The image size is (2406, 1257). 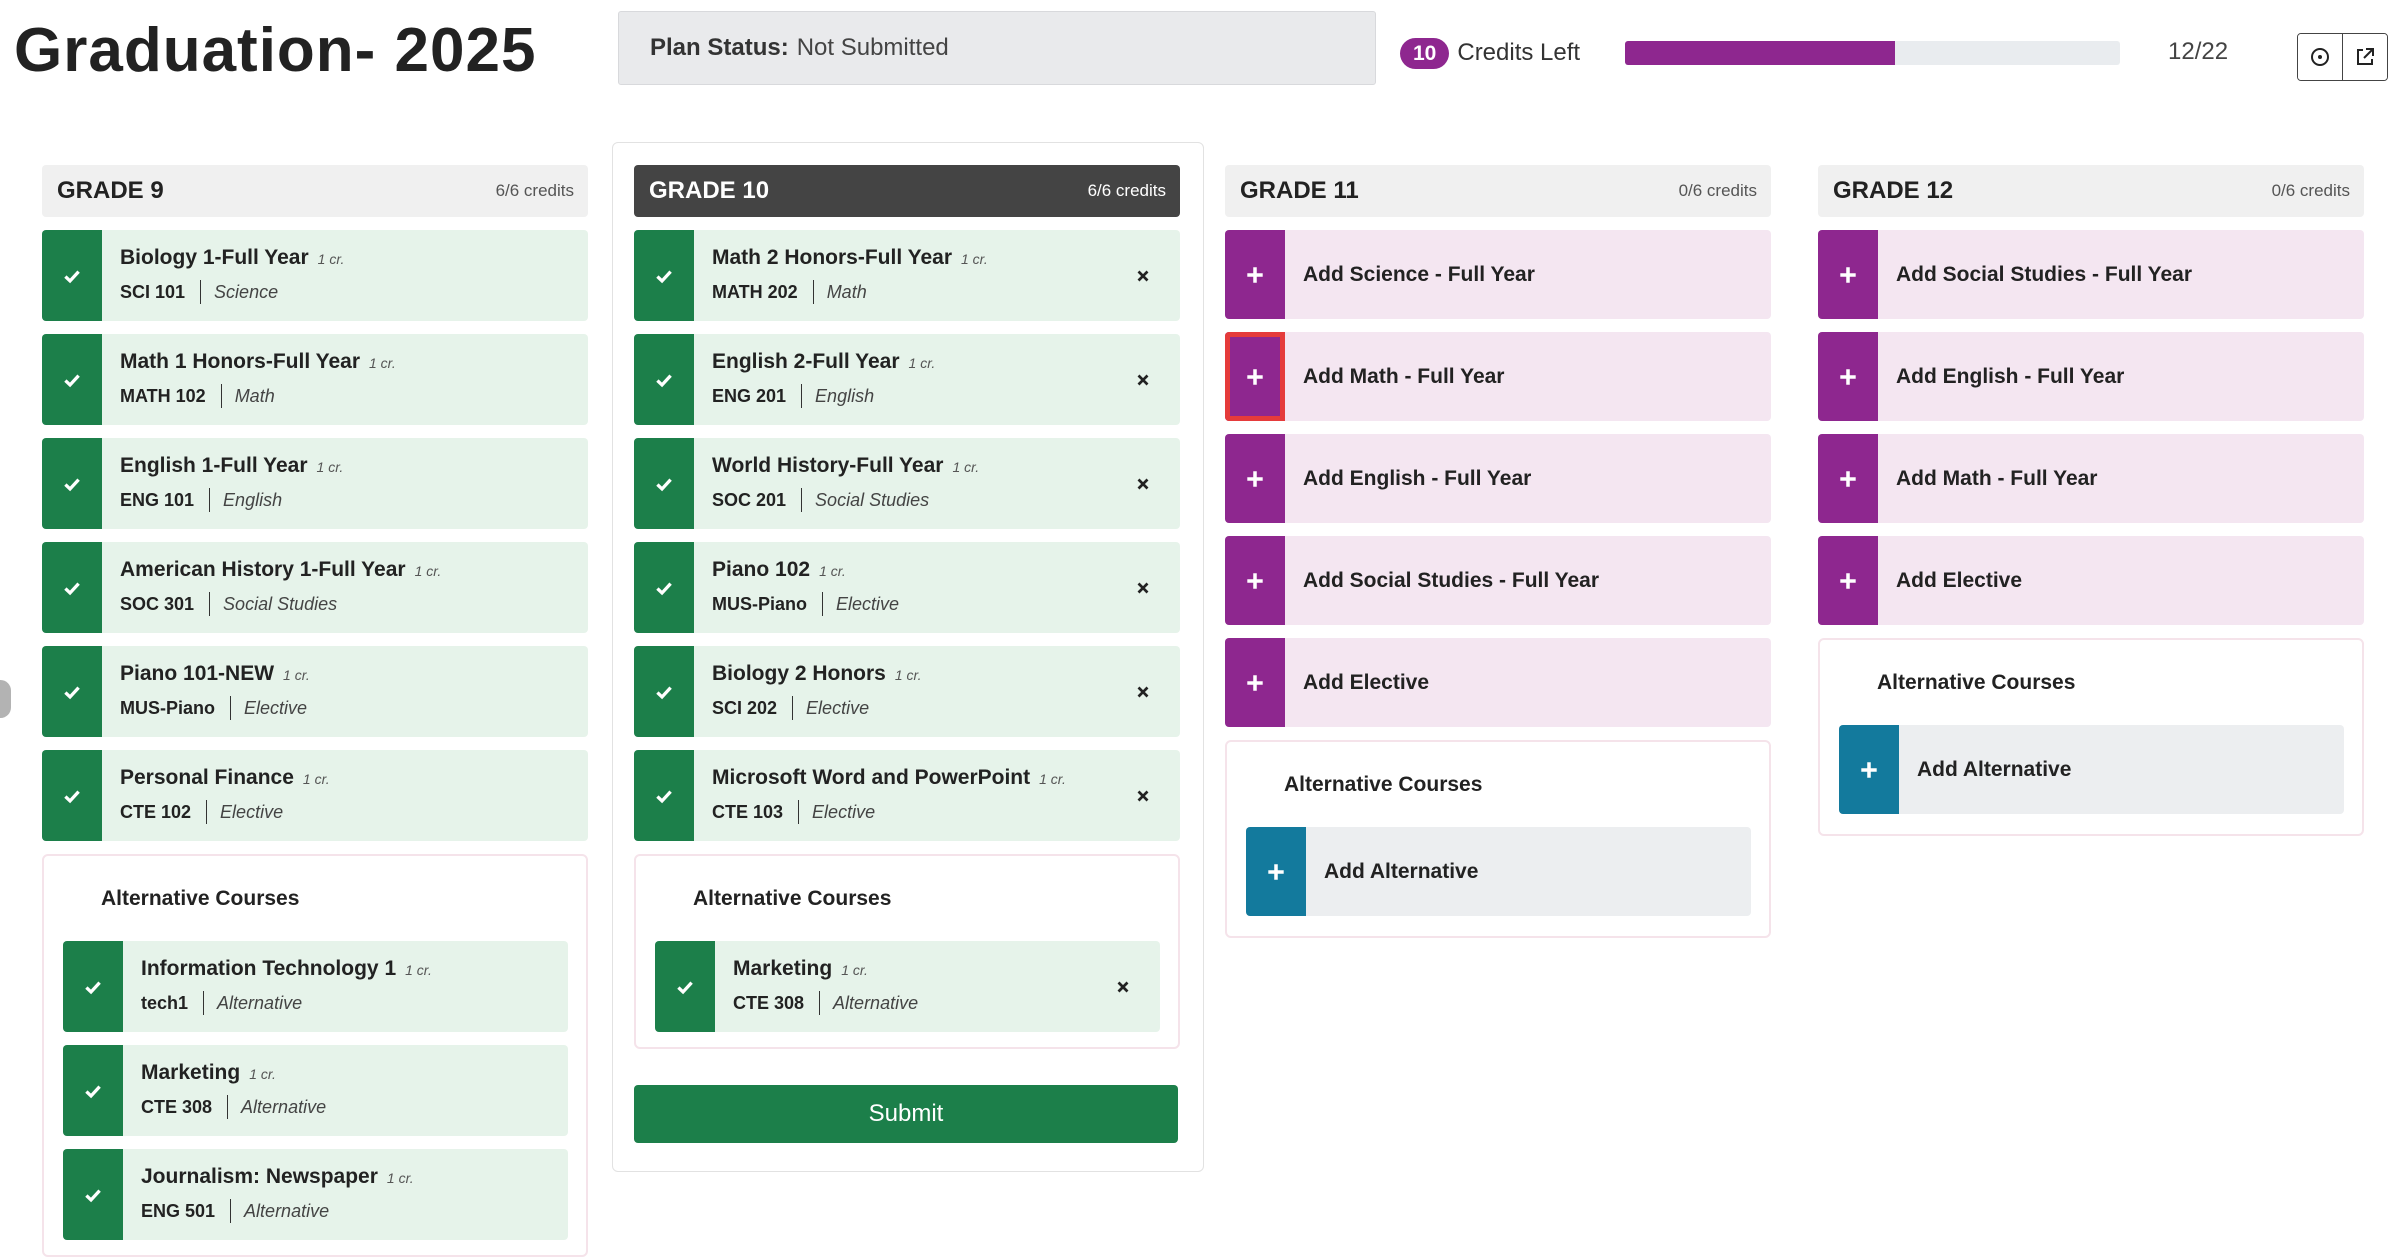 I want to click on add-course-slot: Add Science - Full Year, so click(x=1498, y=274).